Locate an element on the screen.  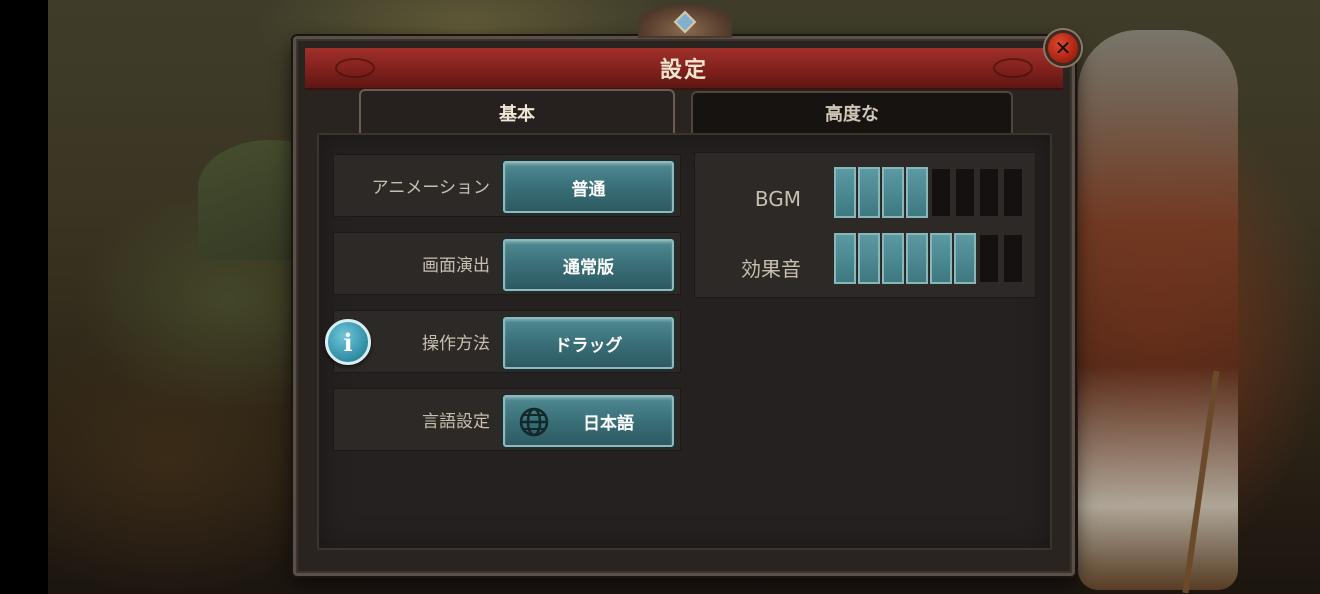
info-button: i is located at coordinates (348, 342).